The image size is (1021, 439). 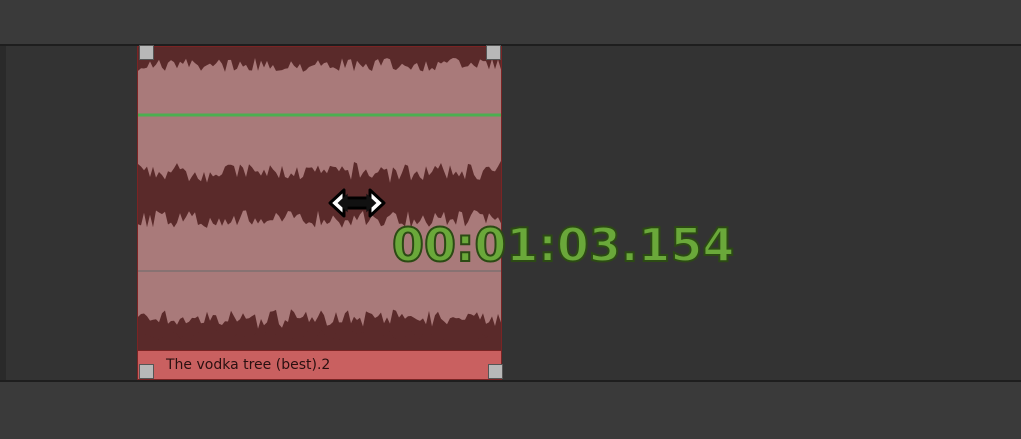 I want to click on clip-name: The vodka tree (best).2, so click(x=248, y=365).